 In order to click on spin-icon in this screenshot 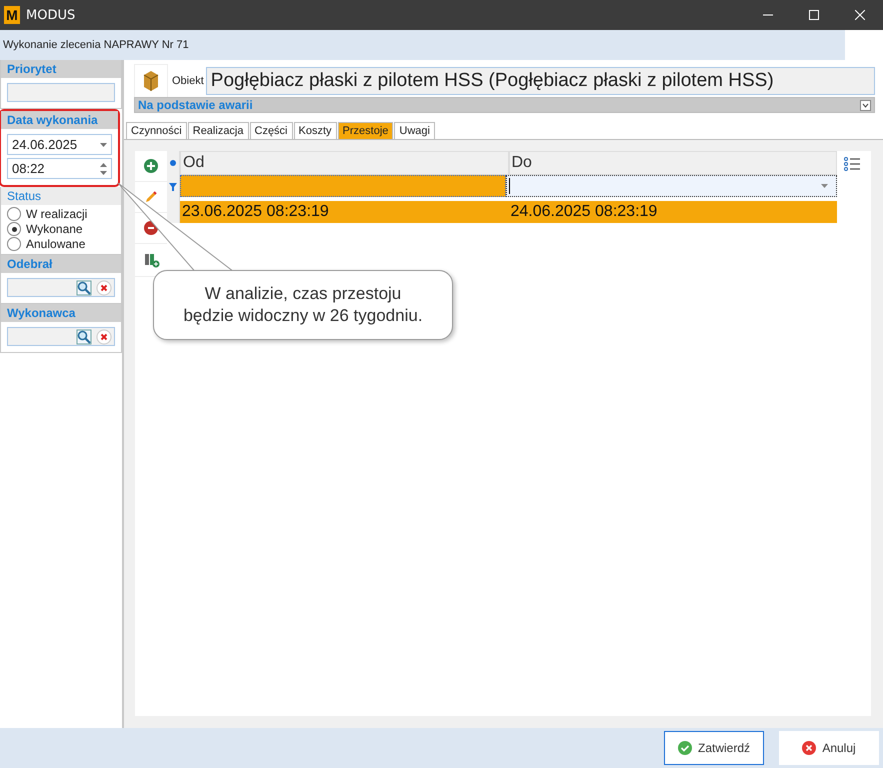, I will do `click(103, 168)`.